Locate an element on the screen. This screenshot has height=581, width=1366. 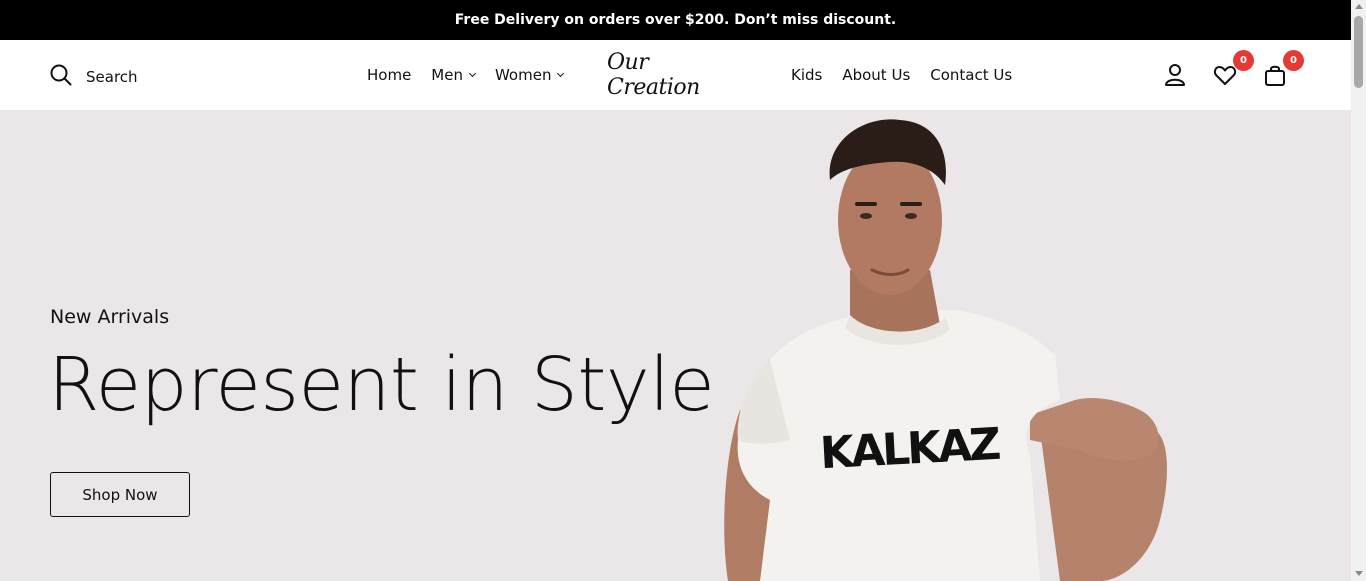
nav-kids-label: Kids is located at coordinates (807, 75).